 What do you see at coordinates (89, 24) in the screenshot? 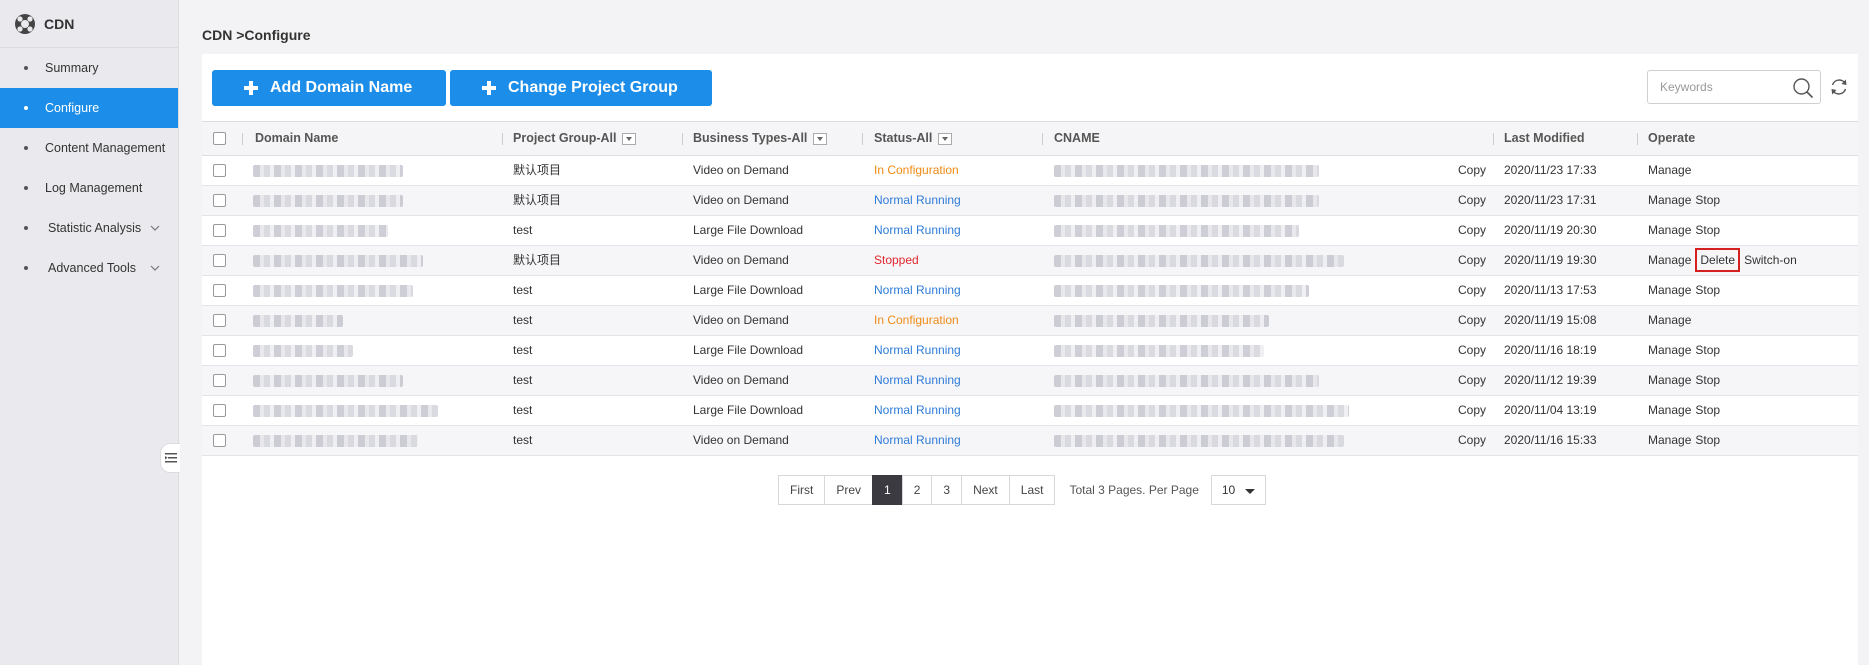
I see `brand: CDN` at bounding box center [89, 24].